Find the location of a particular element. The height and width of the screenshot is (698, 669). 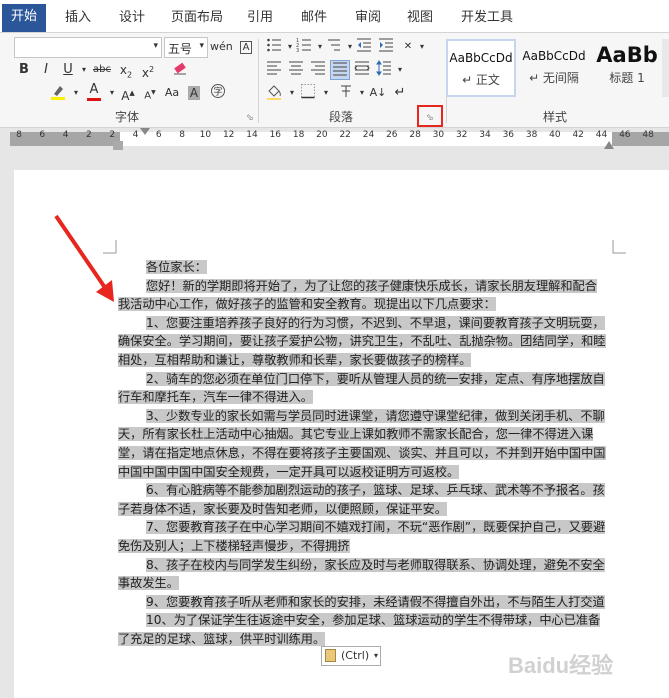

ruler-number: 10 is located at coordinates (205, 135).